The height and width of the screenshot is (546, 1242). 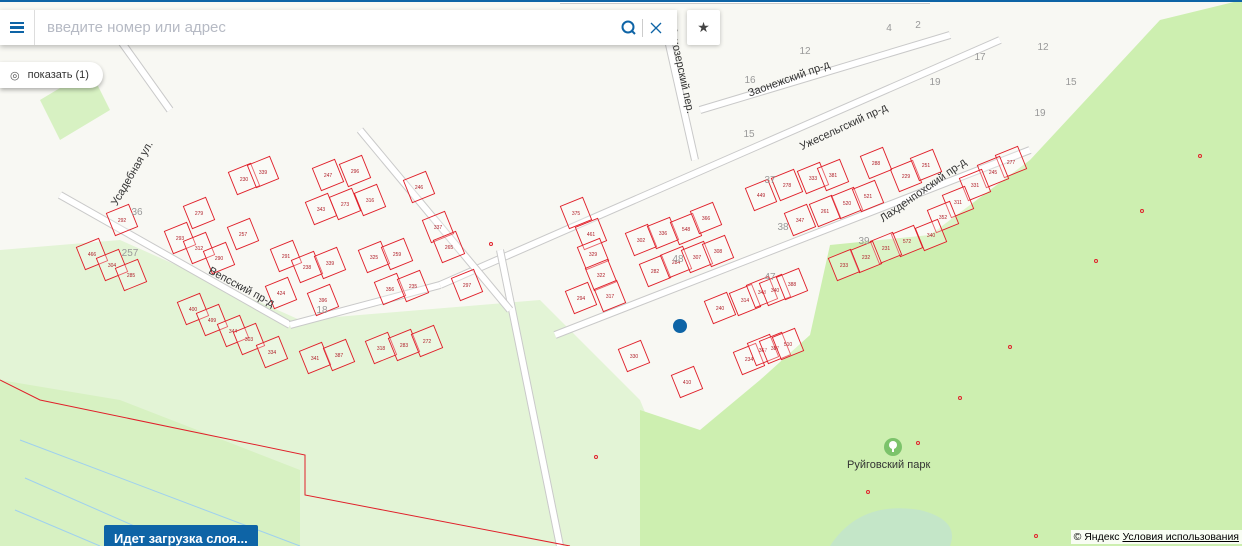 What do you see at coordinates (1096, 537) in the screenshot?
I see `copyright-text: © Яндекс` at bounding box center [1096, 537].